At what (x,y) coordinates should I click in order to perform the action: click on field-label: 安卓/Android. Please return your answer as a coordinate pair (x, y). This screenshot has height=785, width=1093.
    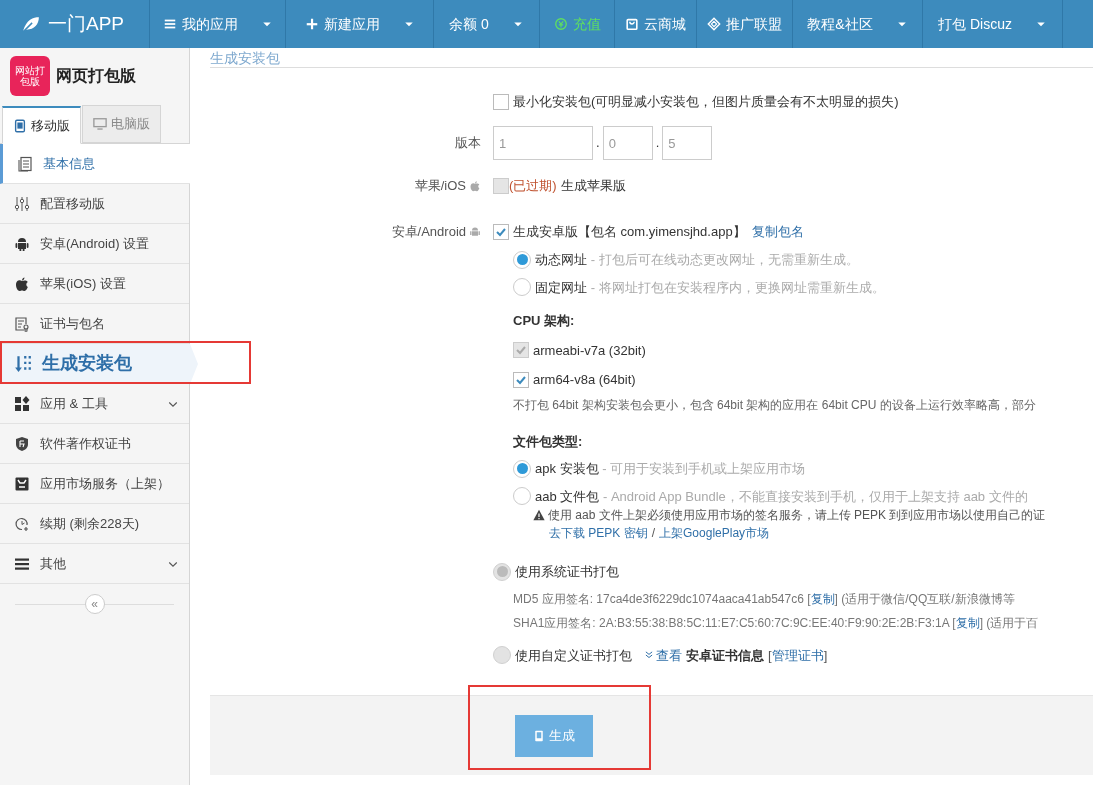
    Looking at the image, I should click on (428, 232).